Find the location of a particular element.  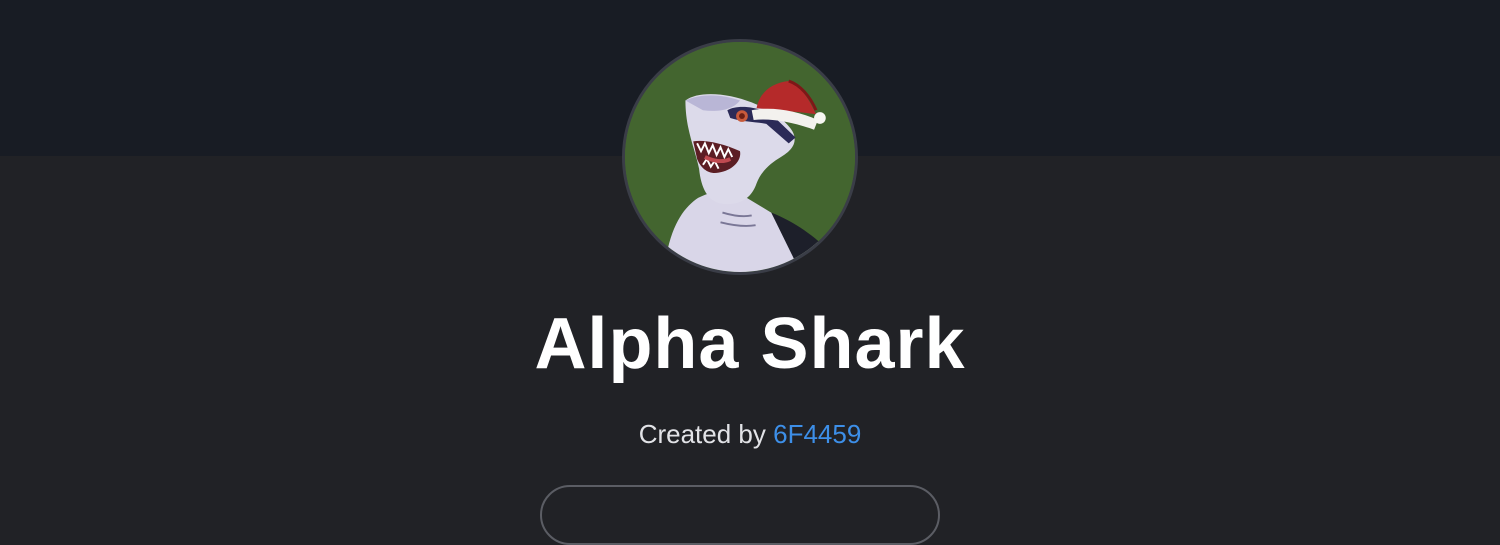

shark-avatar-icon is located at coordinates (740, 157).